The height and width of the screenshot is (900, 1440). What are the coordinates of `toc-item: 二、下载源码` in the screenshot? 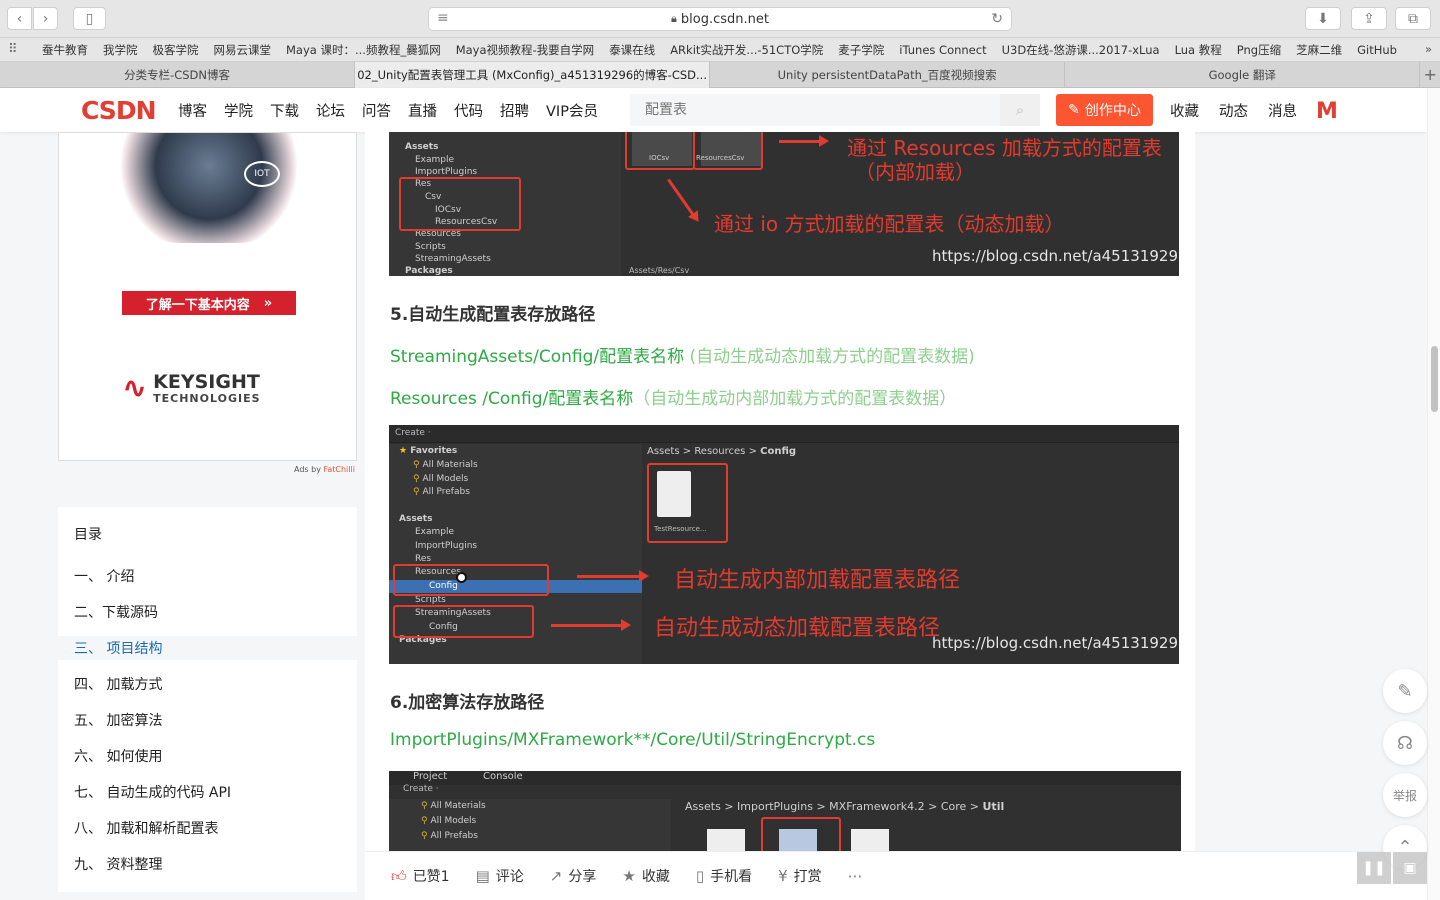 It's located at (207, 612).